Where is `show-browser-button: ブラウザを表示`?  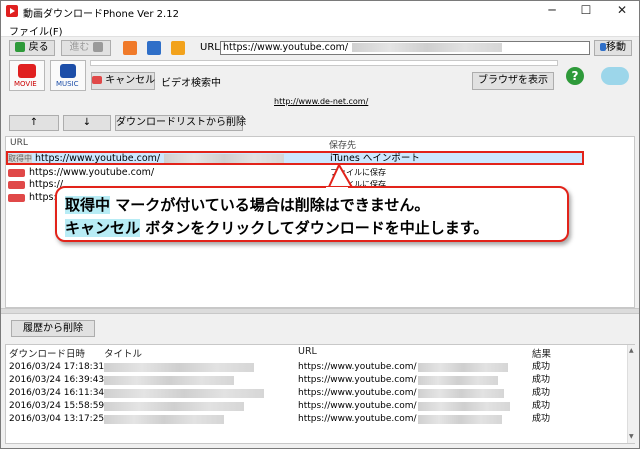 show-browser-button: ブラウザを表示 is located at coordinates (513, 81).